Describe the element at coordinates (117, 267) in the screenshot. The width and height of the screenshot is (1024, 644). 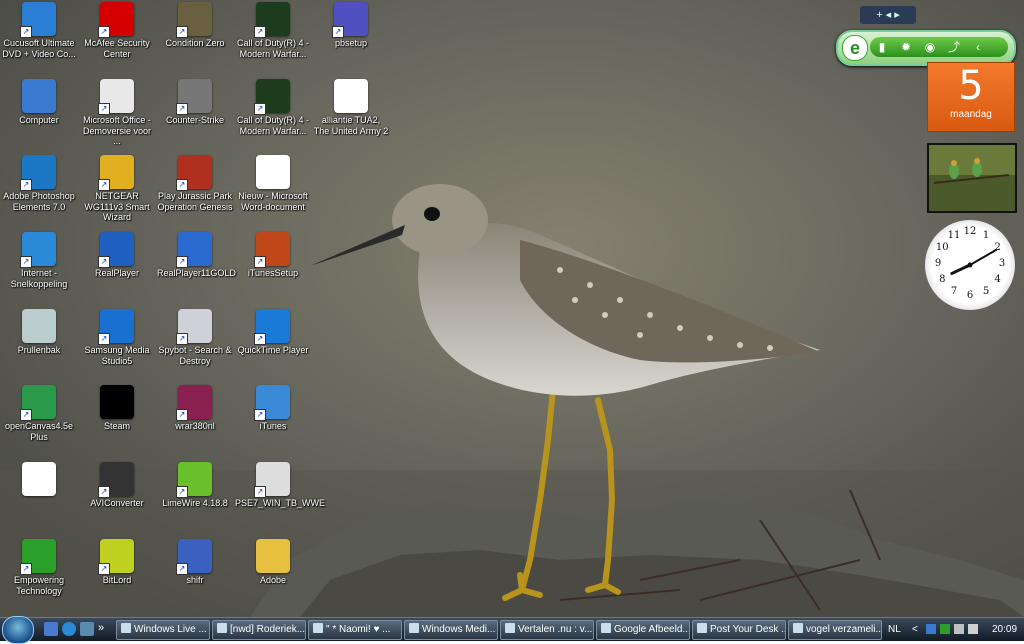
I see `desktop-icon: ↗ RealPlayer` at that location.